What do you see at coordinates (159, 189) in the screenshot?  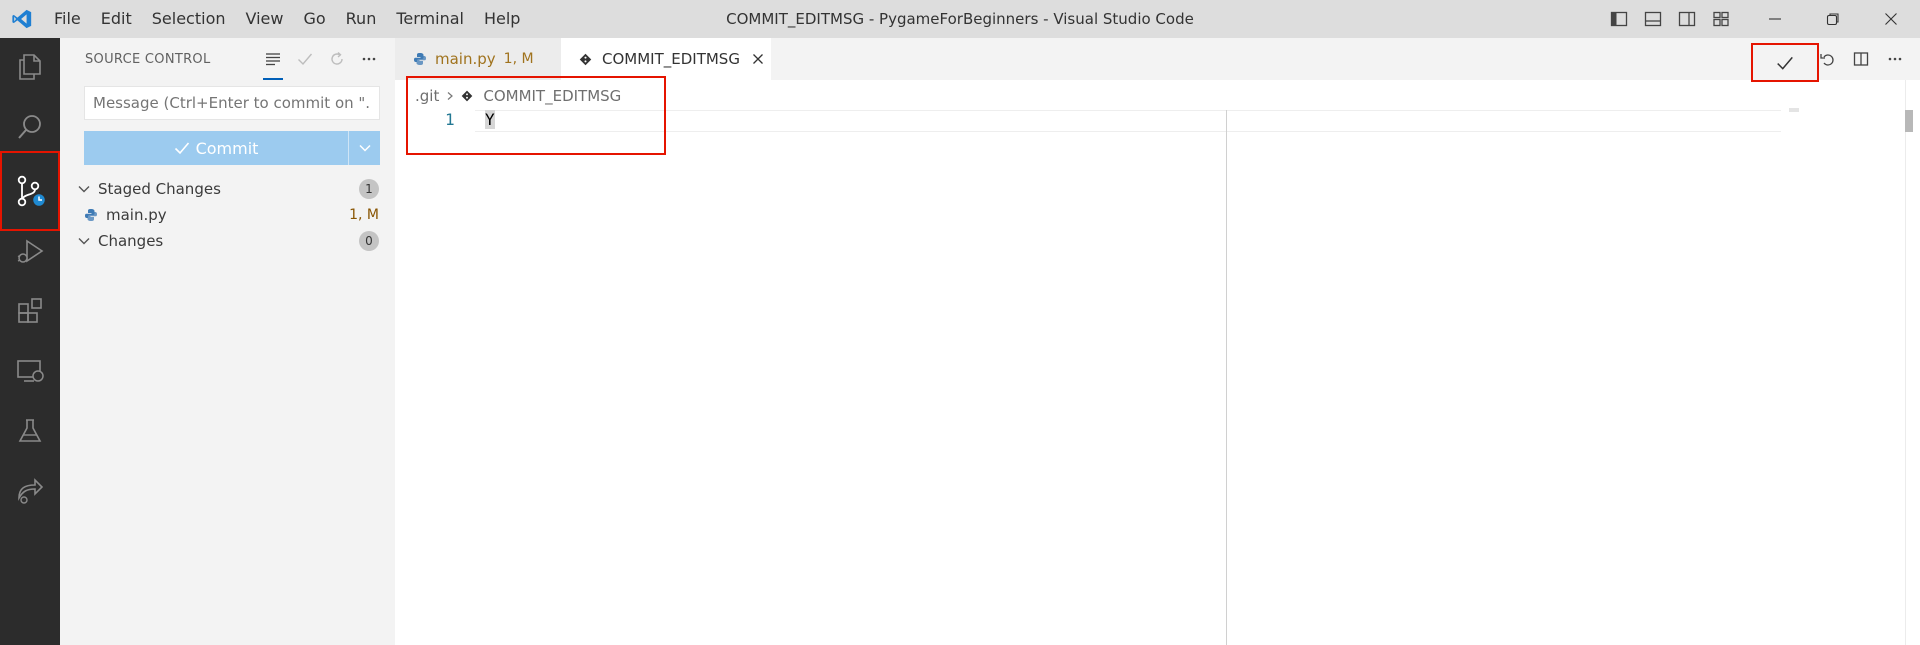 I see `staged-changes-label: Staged Changes` at bounding box center [159, 189].